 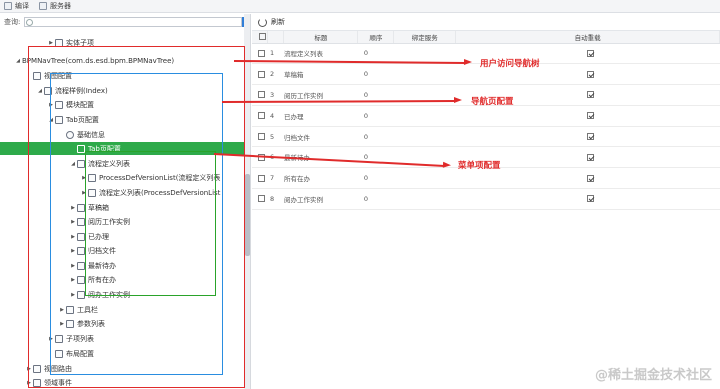 I want to click on table-row: 4 已办理 0, so click(x=486, y=116).